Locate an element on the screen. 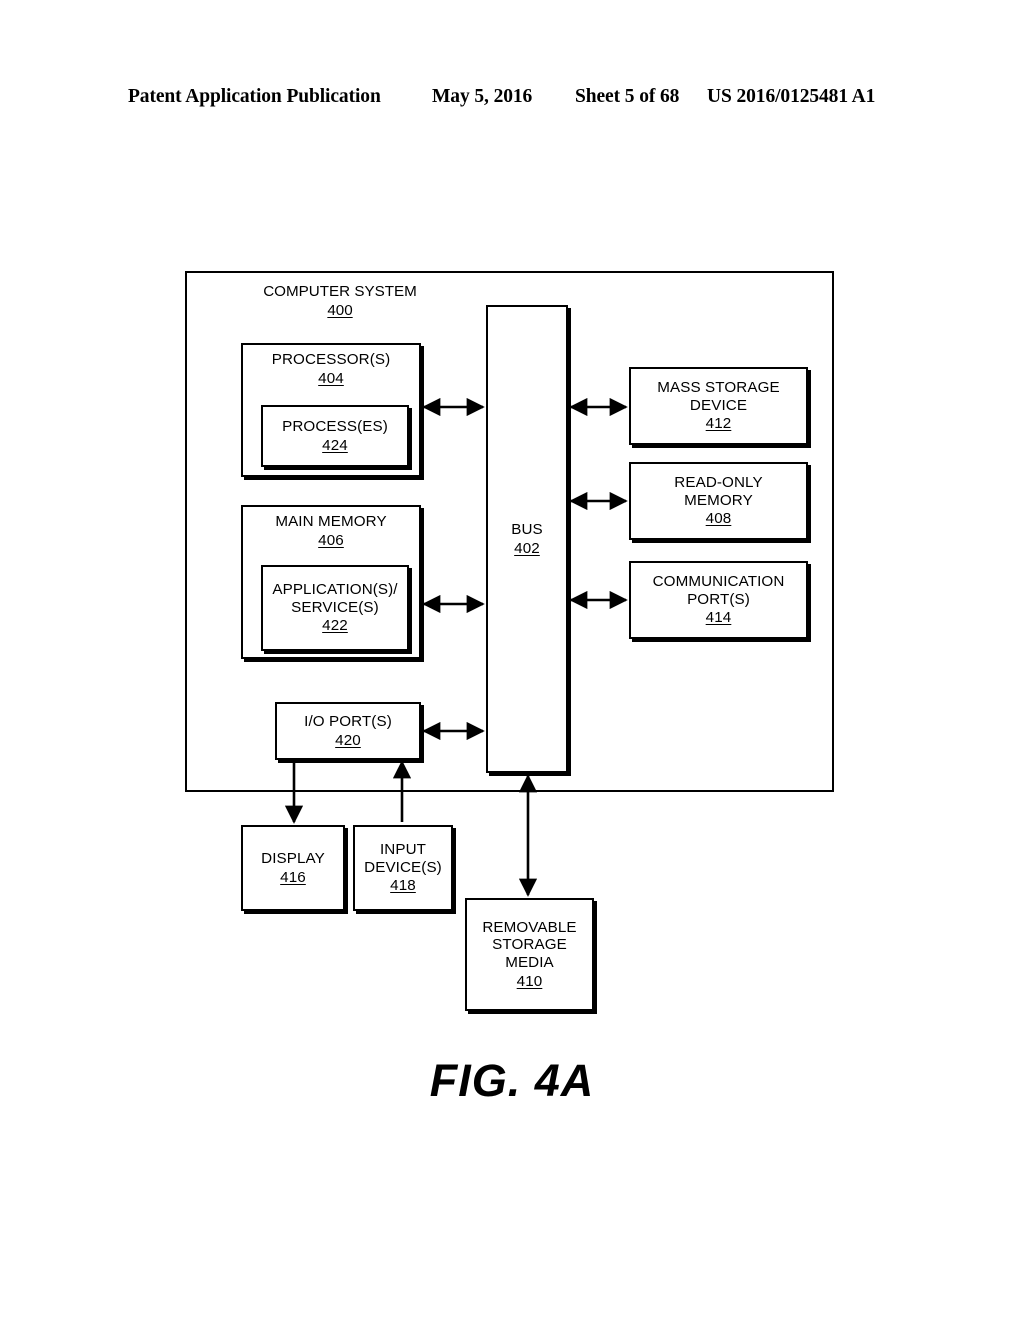 Image resolution: width=1024 pixels, height=1320 pixels. input-devices-refnum: 418 is located at coordinates (403, 886).